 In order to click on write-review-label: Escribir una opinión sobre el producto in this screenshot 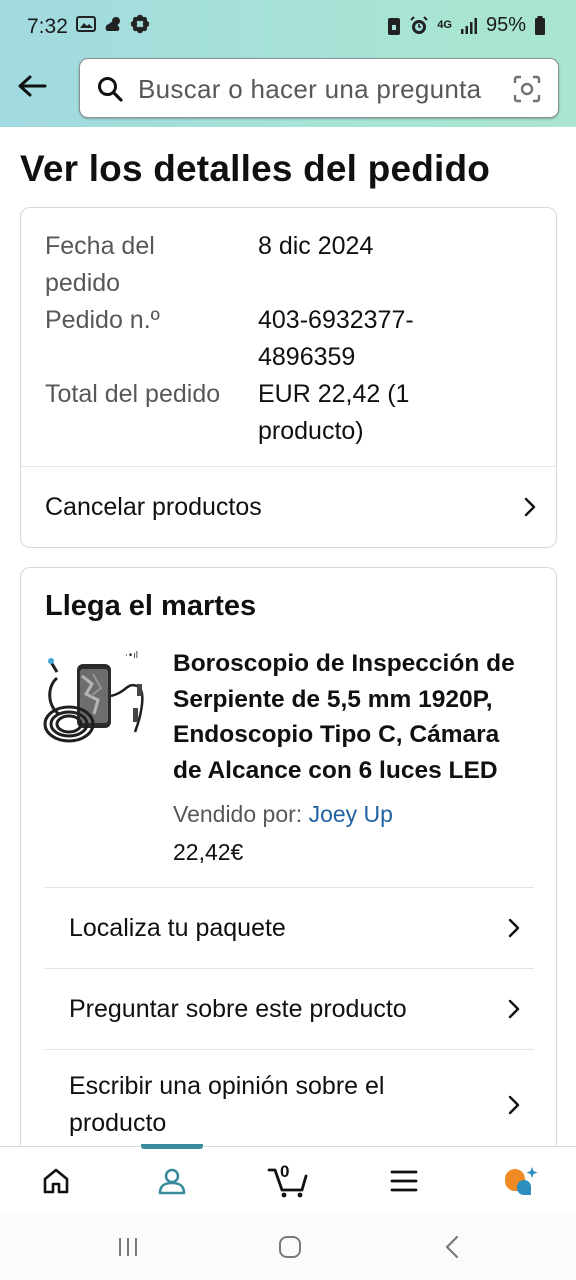, I will do `click(227, 1104)`.